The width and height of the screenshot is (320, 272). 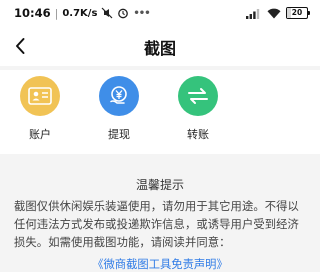 I want to click on transfer-circle, so click(x=198, y=96).